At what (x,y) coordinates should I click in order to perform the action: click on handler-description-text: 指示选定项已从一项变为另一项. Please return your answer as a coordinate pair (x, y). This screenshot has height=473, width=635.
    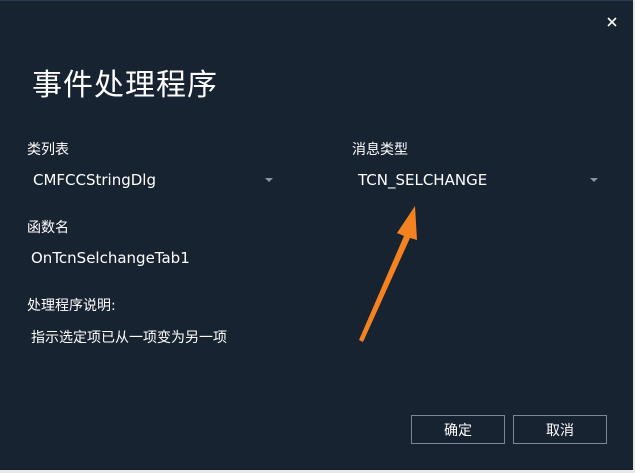
    Looking at the image, I should click on (129, 338).